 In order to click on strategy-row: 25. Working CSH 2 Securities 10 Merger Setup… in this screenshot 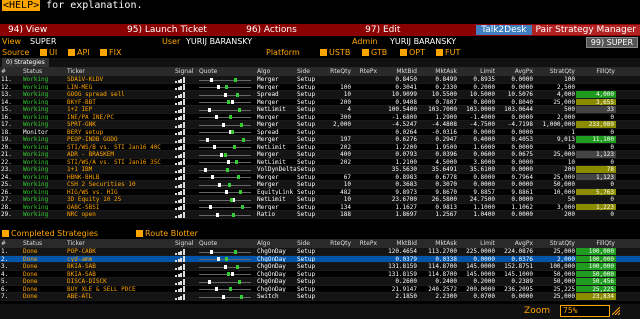, I will do `click(320, 185)`.